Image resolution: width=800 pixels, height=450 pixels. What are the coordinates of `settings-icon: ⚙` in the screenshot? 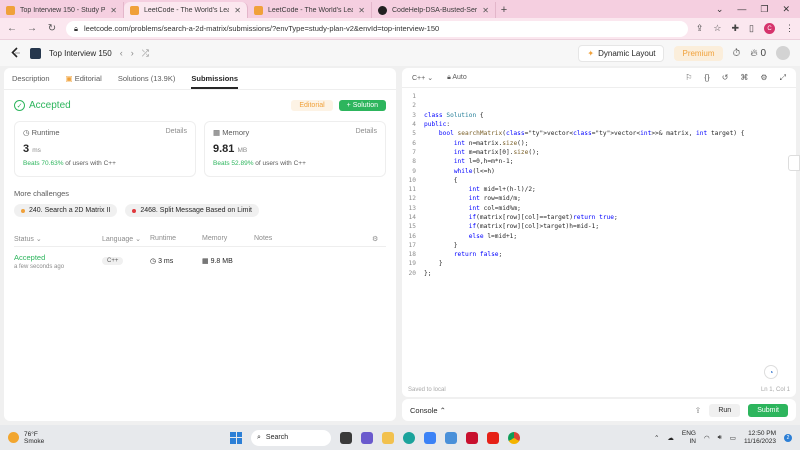 It's located at (763, 78).